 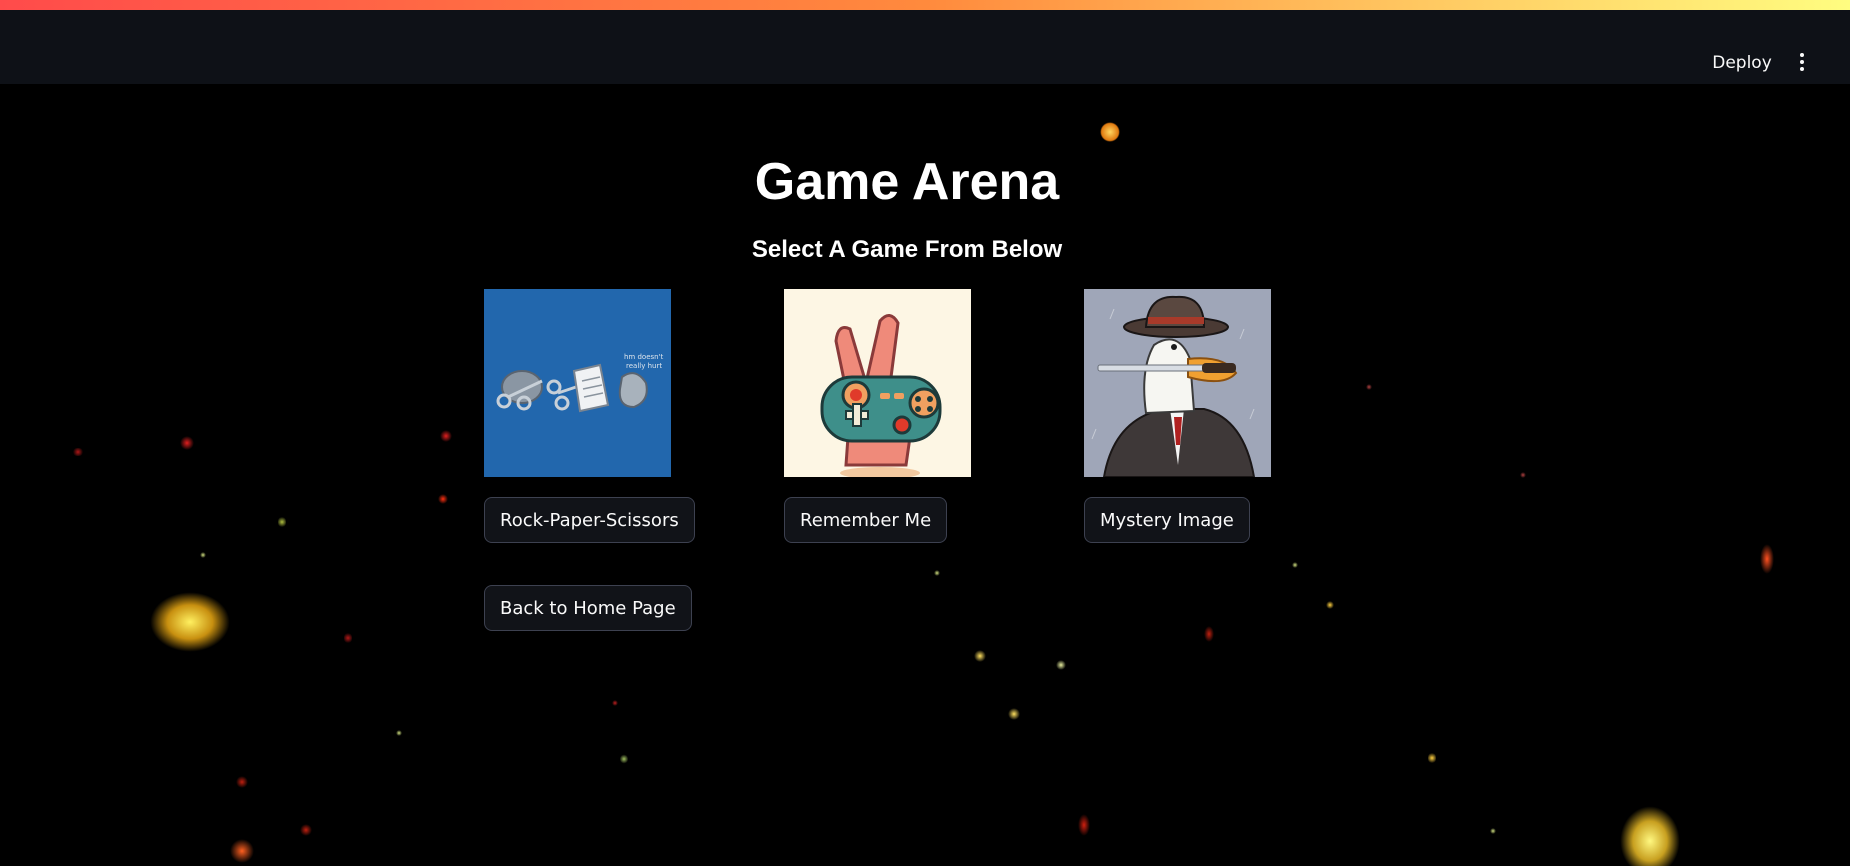 What do you see at coordinates (925, 47) in the screenshot?
I see `app-header: Deploy` at bounding box center [925, 47].